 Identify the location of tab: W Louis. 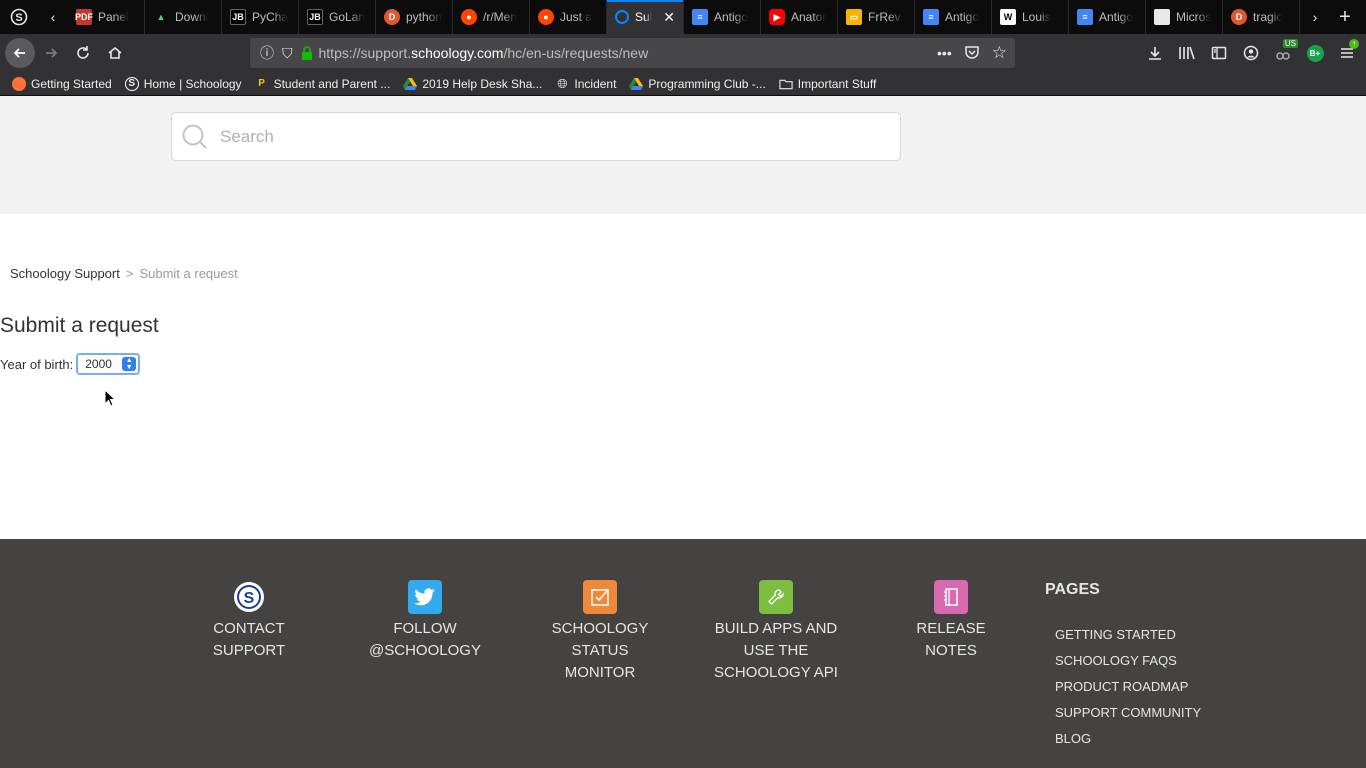
(1030, 17).